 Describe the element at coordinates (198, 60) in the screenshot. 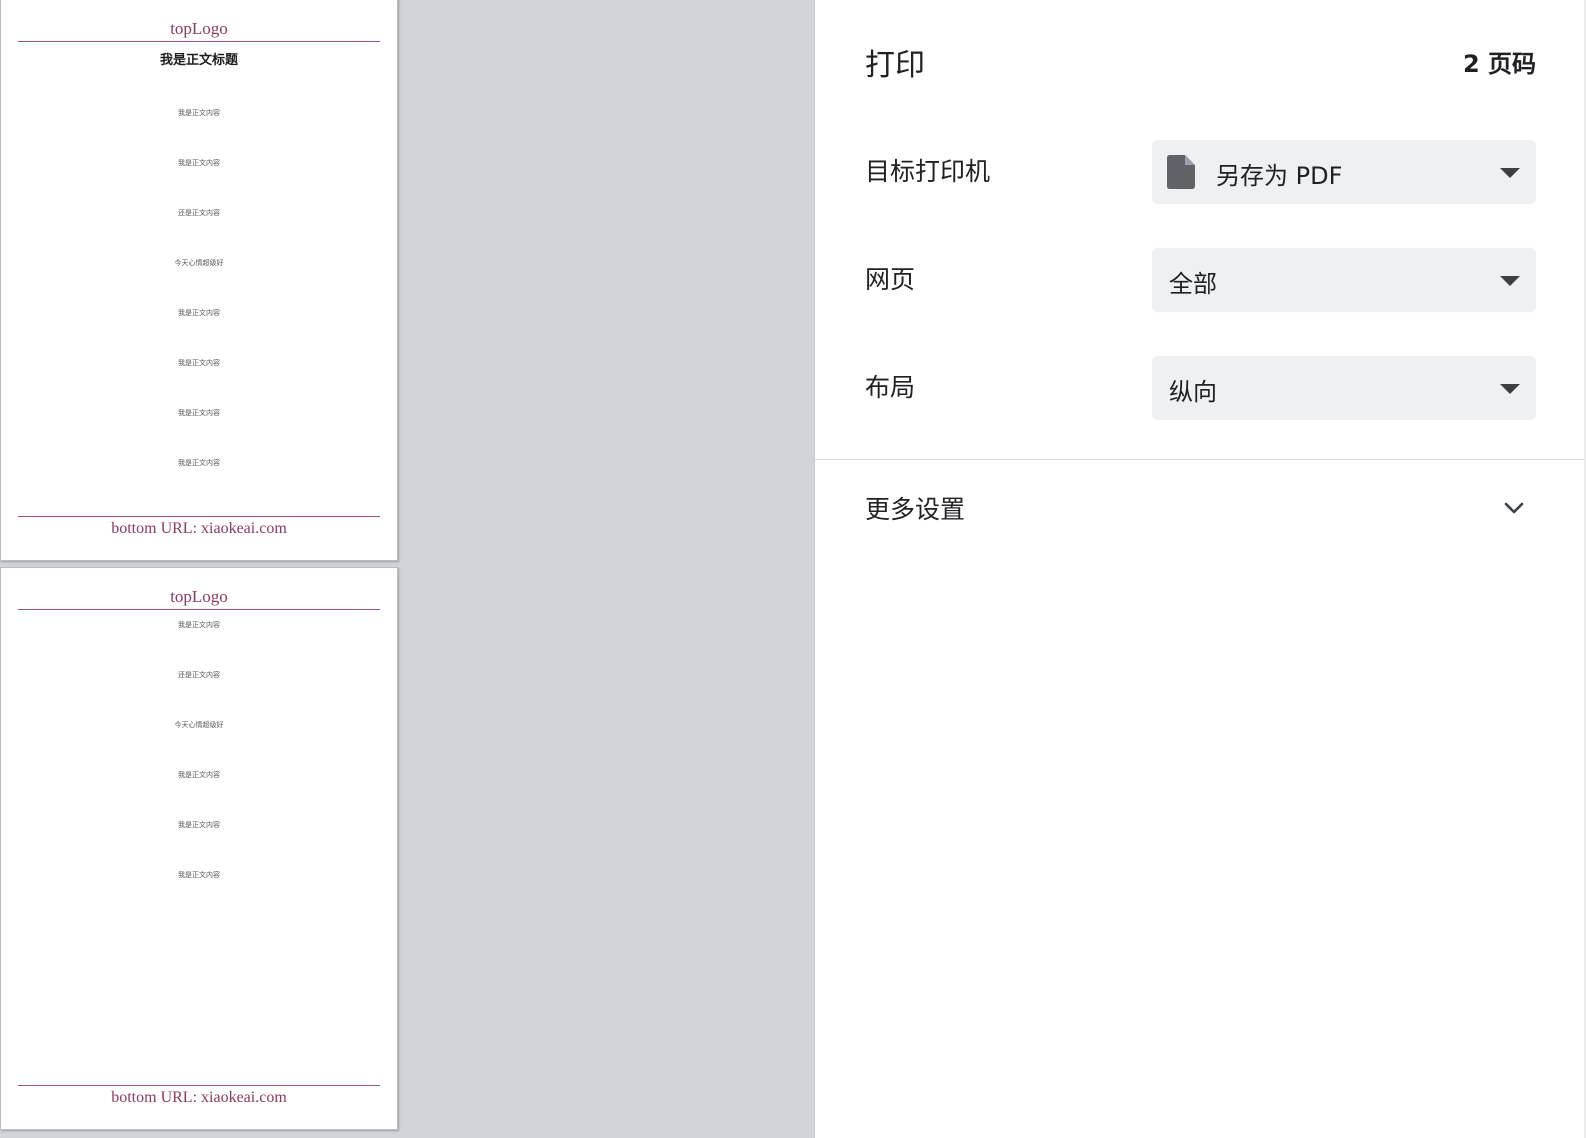

I see `document-title: 我是正文标题` at that location.